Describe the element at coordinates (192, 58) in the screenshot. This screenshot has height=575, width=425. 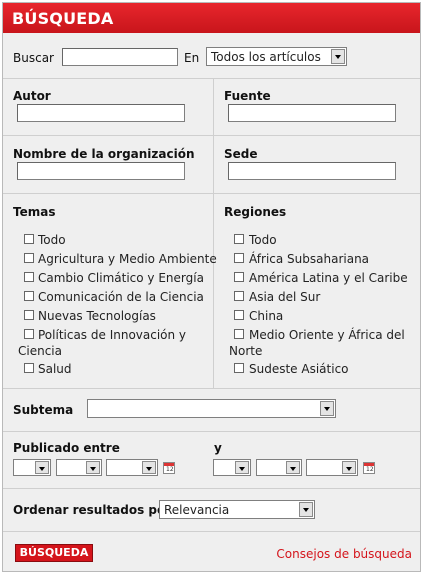
I see `search-scope-label: En` at that location.